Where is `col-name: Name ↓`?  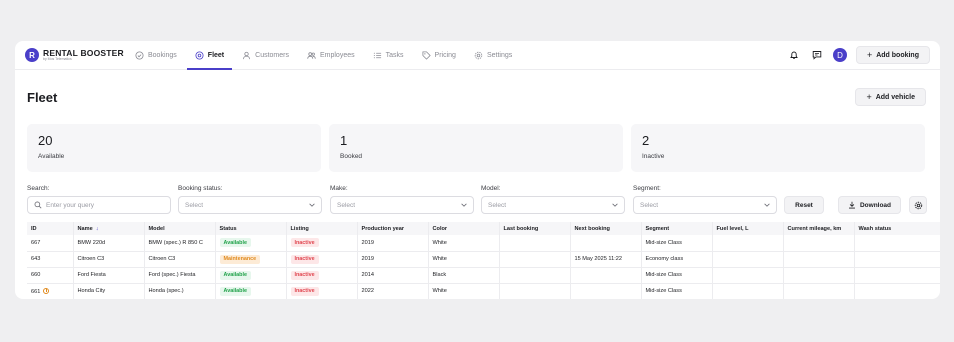
col-name: Name ↓ is located at coordinates (109, 228).